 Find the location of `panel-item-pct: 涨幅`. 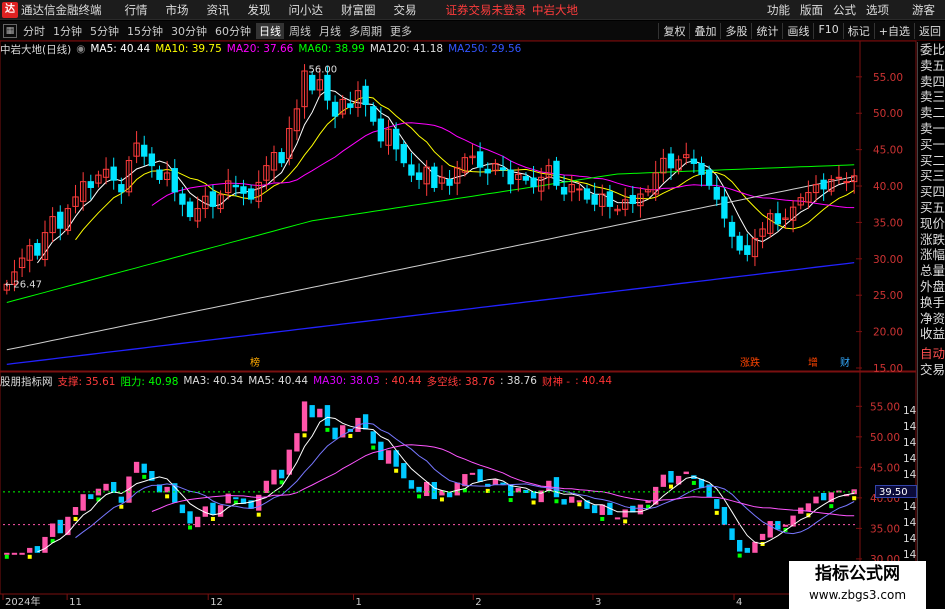

panel-item-pct: 涨幅 is located at coordinates (931, 255).